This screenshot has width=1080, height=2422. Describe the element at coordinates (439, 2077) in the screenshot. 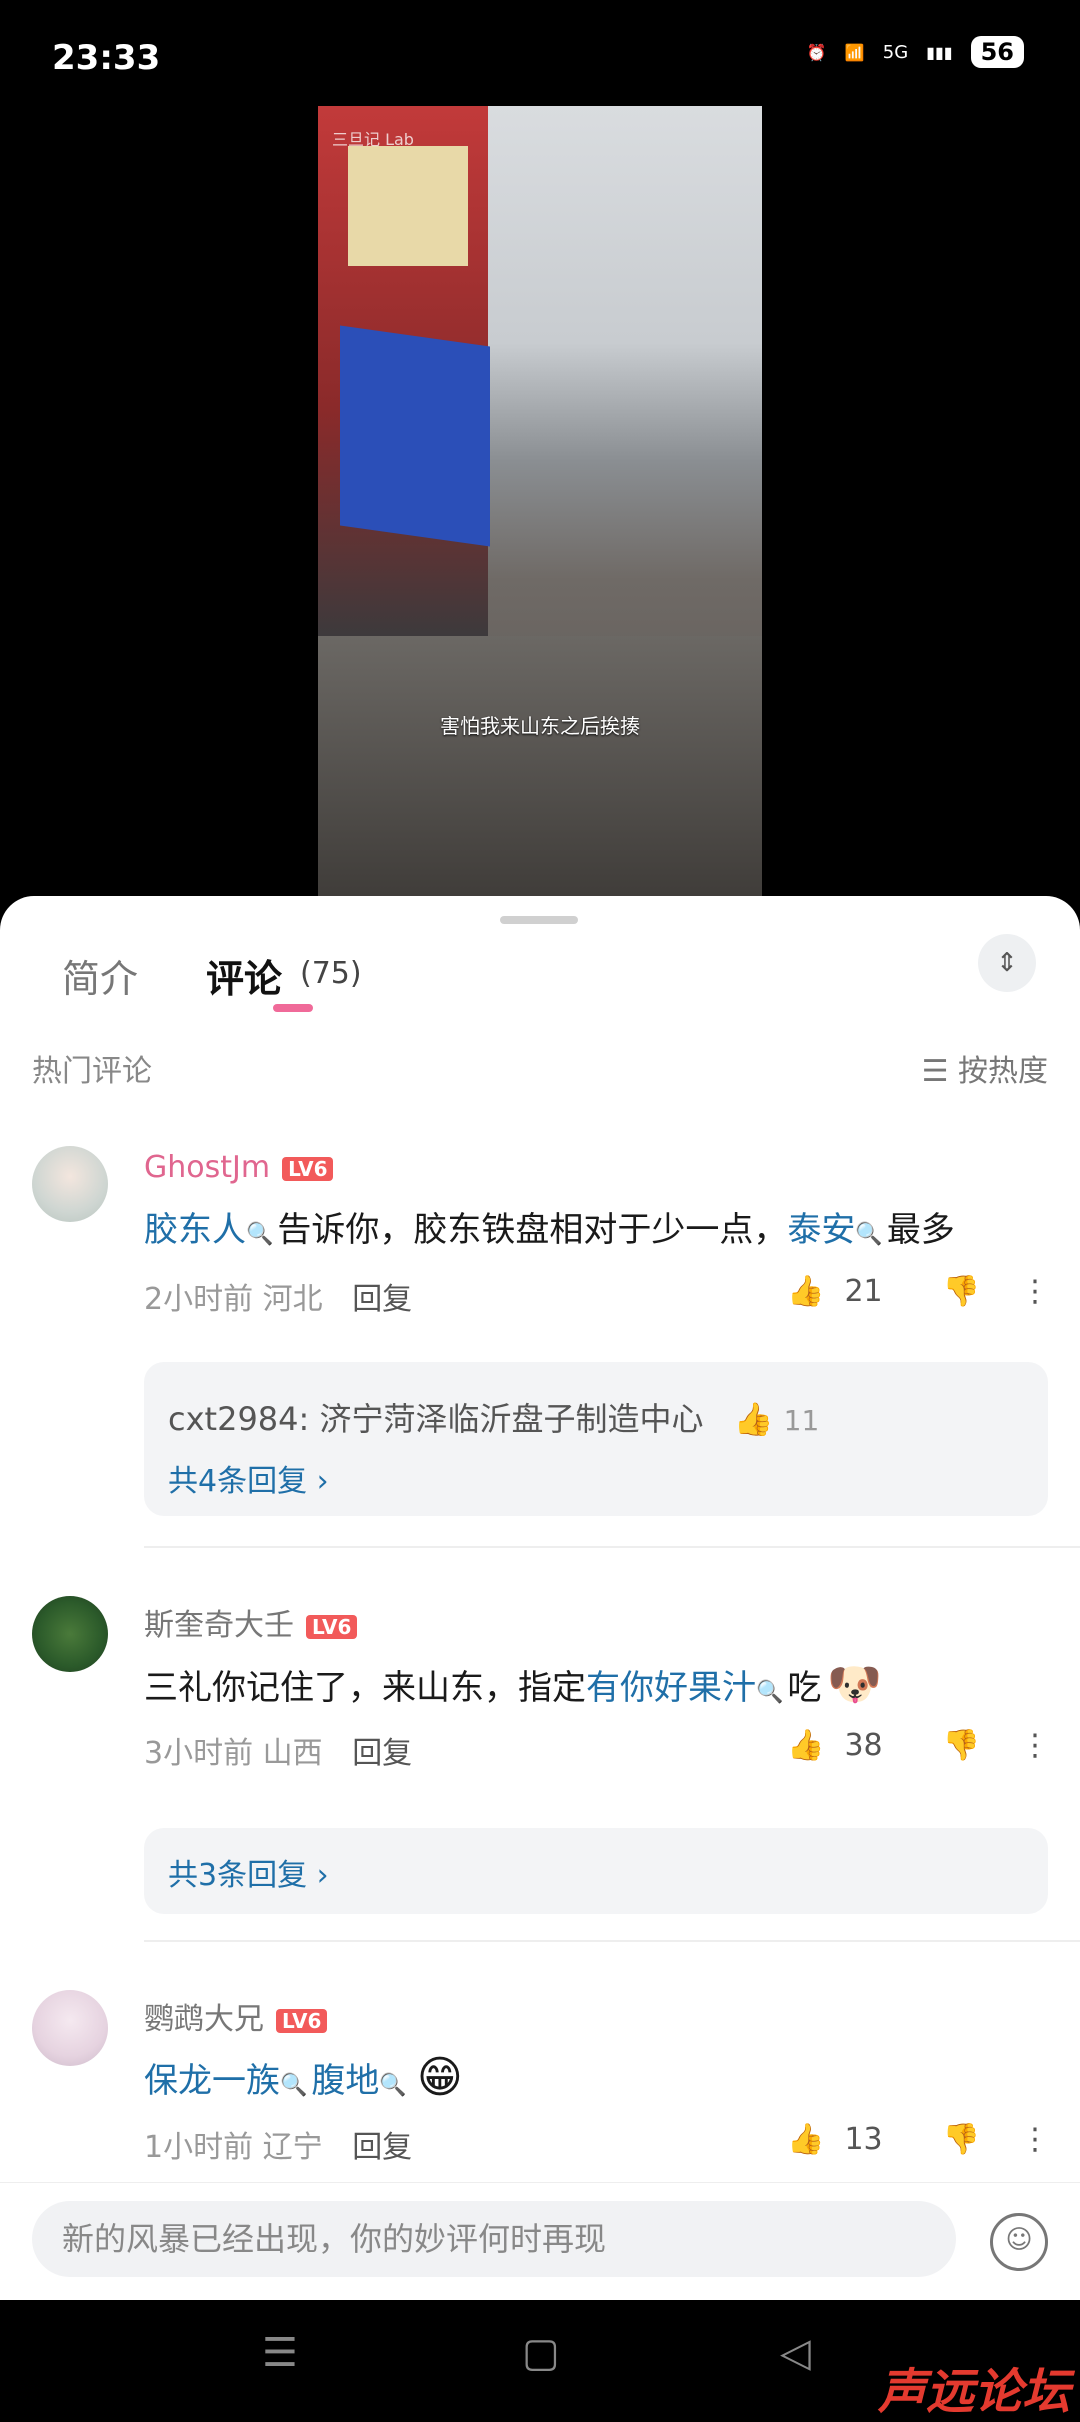

I see `emoji-grin: 😁` at that location.